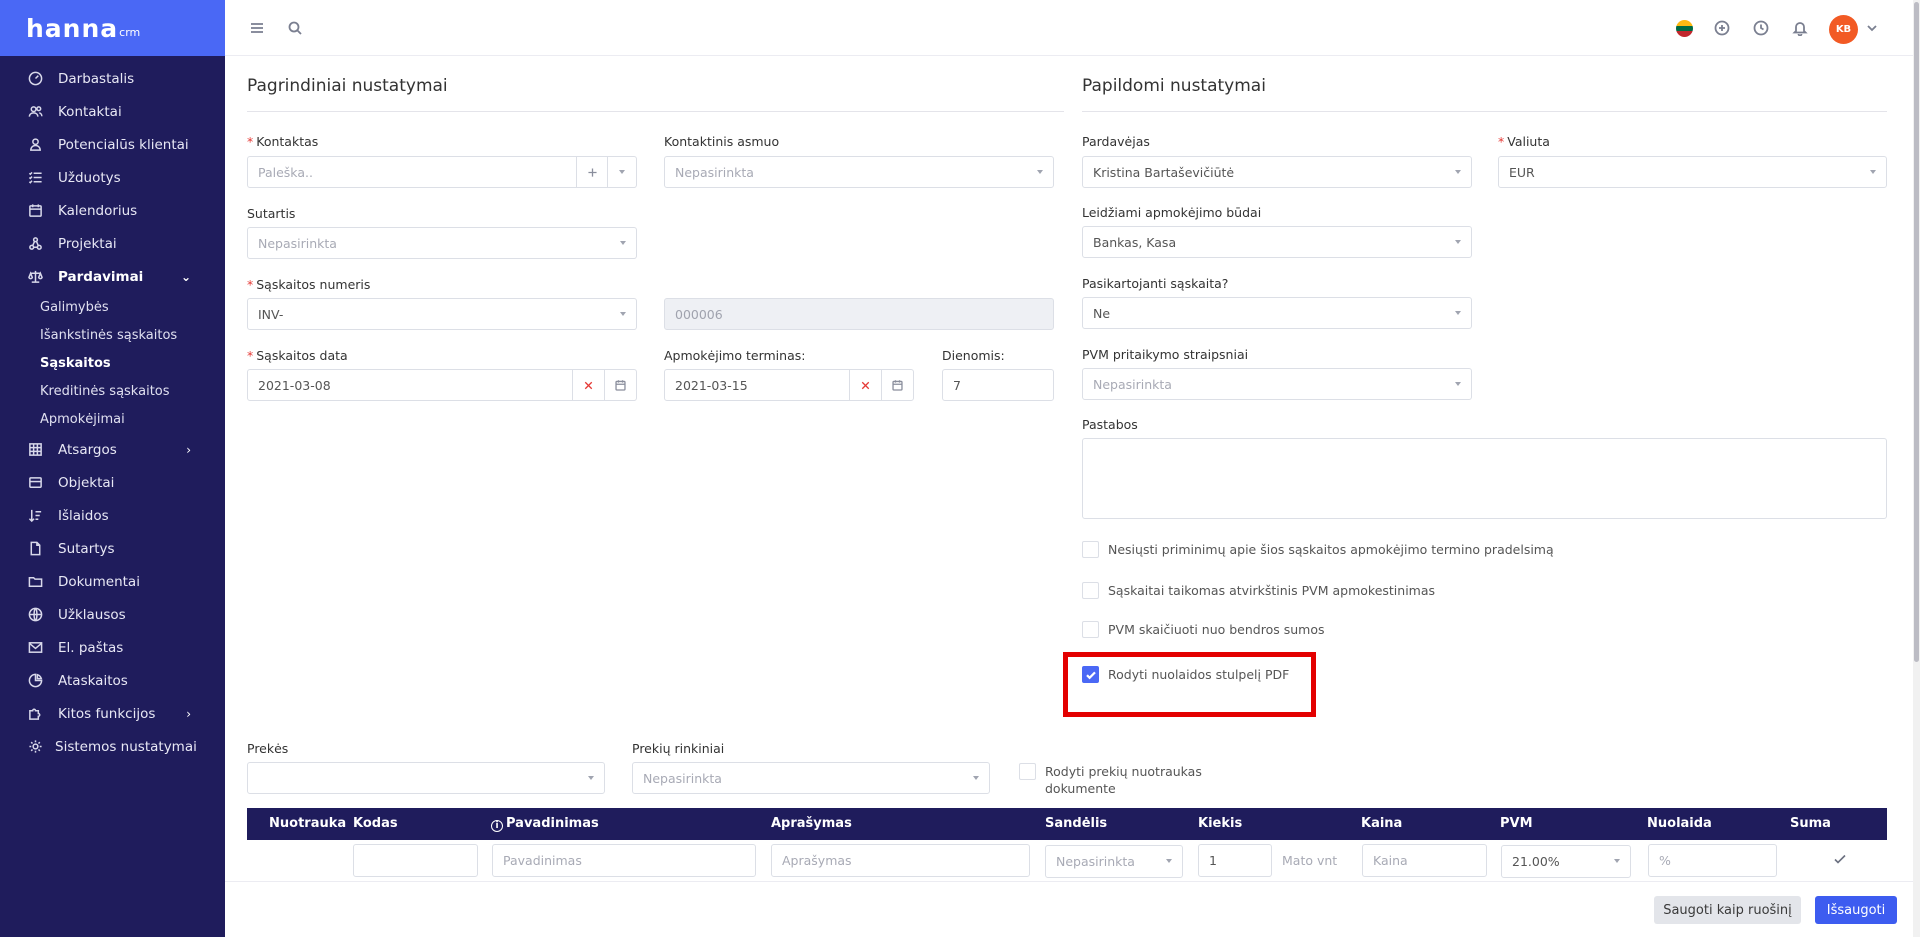 The height and width of the screenshot is (937, 1920). I want to click on sidebar-item-uzduotys: Užduotys, so click(112, 177).